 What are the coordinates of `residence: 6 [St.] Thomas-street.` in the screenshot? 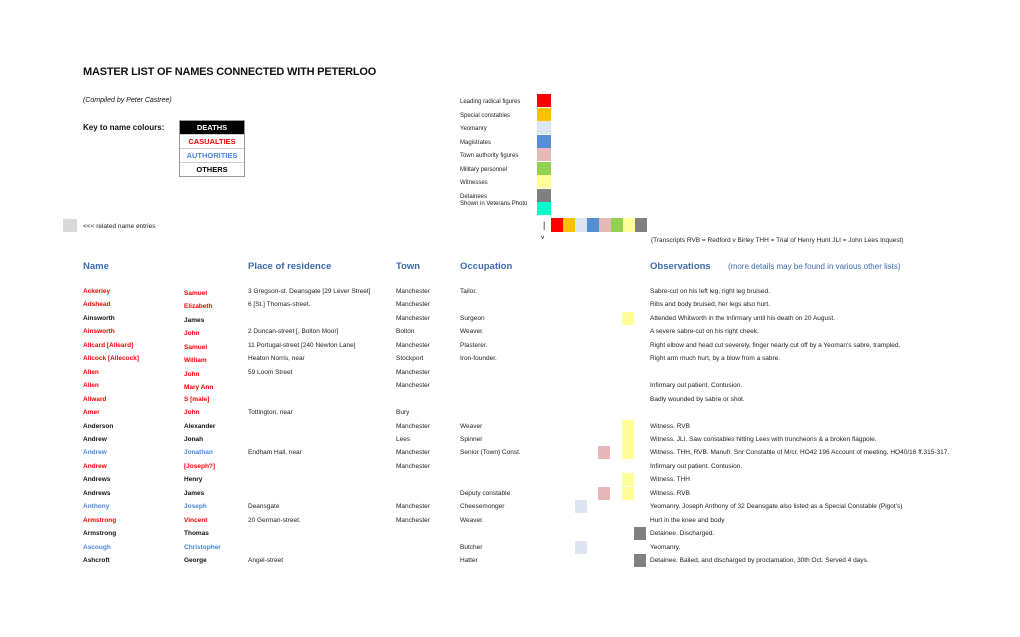 It's located at (279, 305).